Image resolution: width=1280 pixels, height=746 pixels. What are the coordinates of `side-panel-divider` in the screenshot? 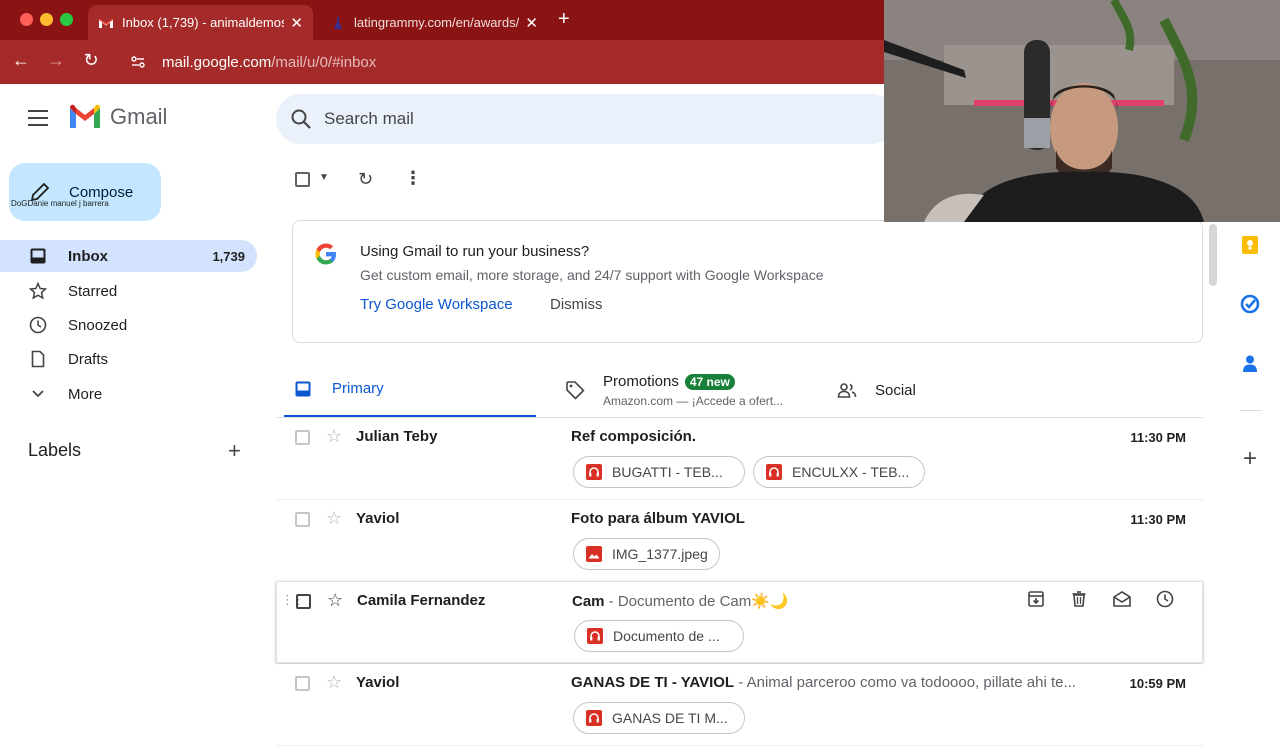 It's located at (1251, 410).